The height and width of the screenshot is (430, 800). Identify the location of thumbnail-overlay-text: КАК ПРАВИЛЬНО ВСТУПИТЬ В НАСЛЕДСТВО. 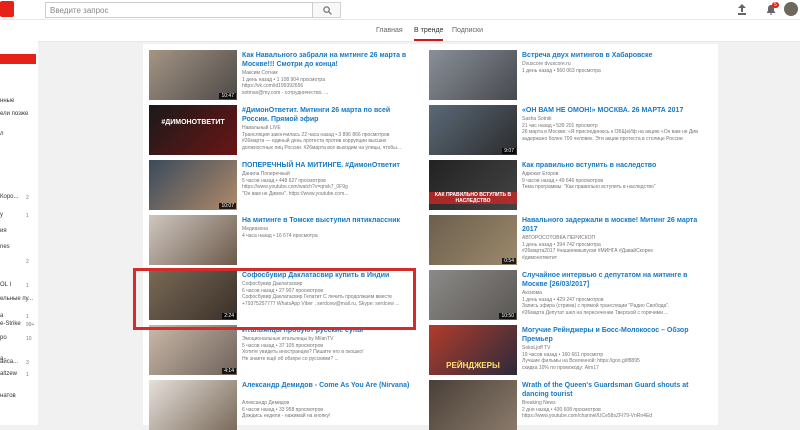
(473, 198).